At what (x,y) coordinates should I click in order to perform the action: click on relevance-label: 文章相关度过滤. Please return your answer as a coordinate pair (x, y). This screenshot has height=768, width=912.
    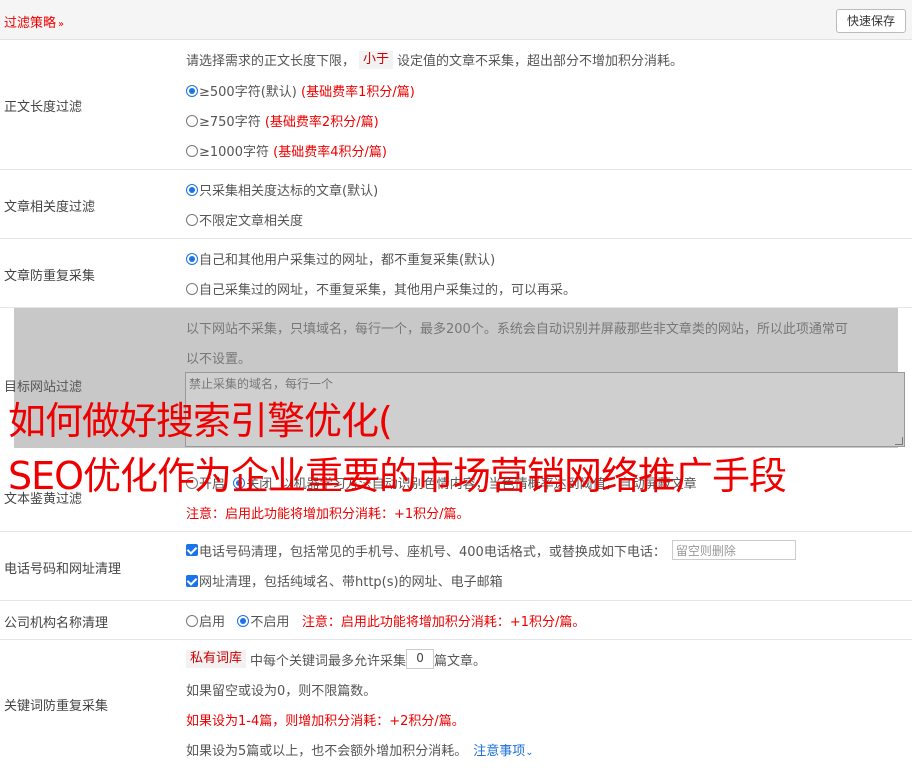
    Looking at the image, I should click on (50, 207).